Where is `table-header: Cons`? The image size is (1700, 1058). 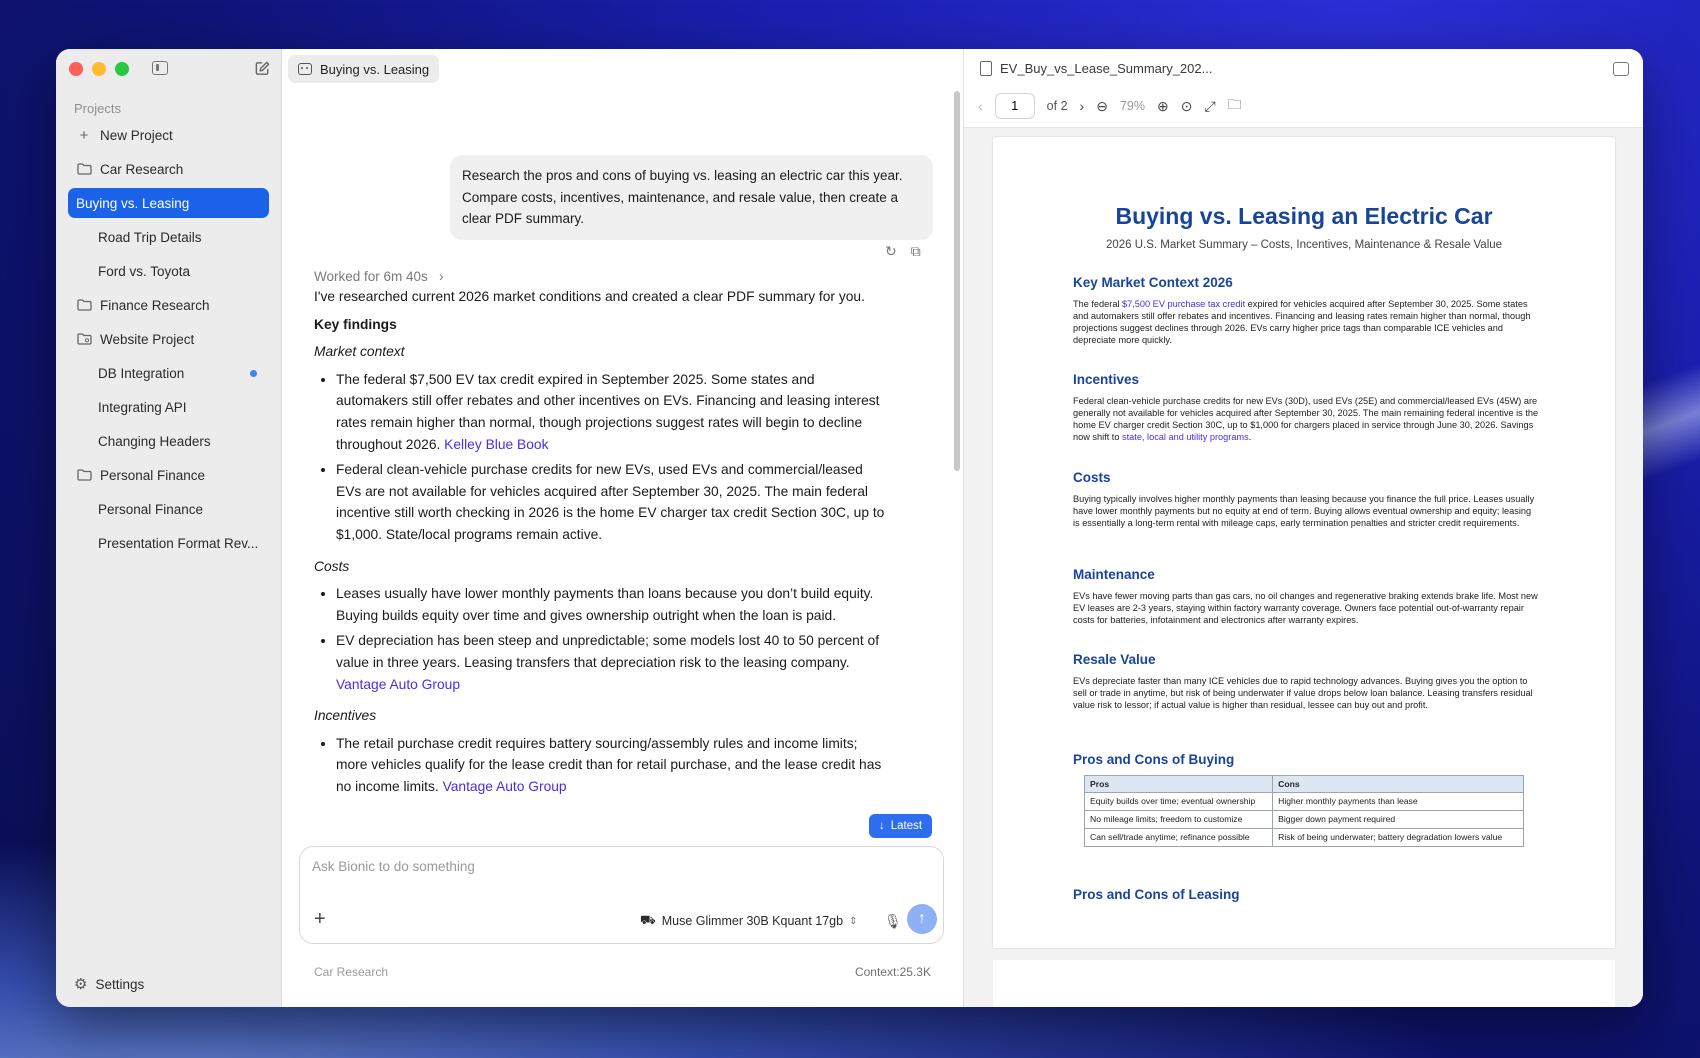 table-header: Cons is located at coordinates (1398, 784).